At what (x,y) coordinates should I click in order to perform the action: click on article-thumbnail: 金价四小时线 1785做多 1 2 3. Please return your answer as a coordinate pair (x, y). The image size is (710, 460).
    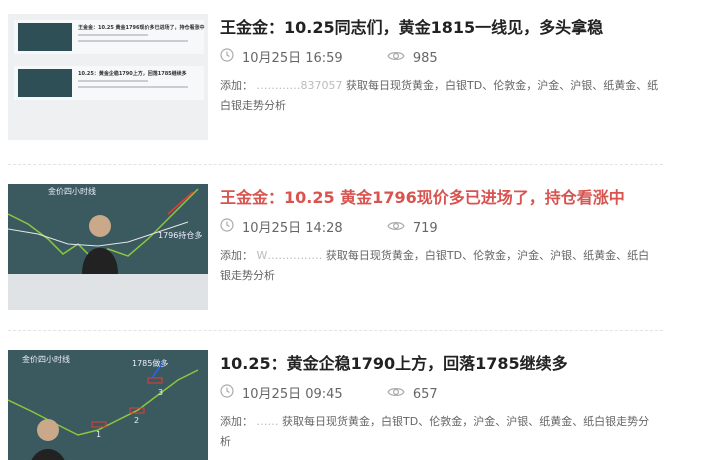
    Looking at the image, I should click on (108, 405).